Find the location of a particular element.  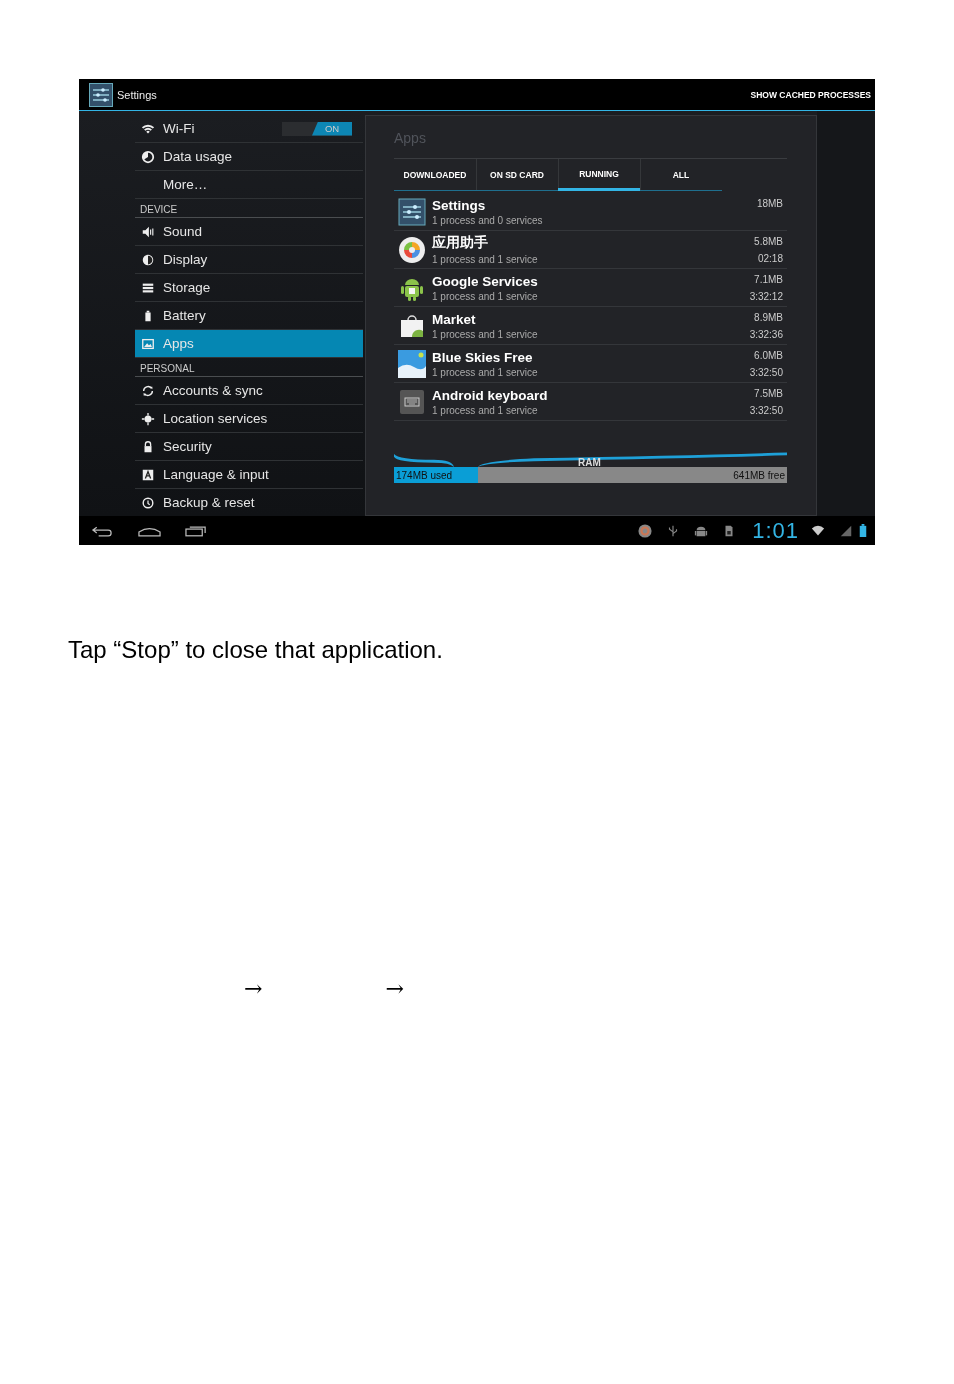

section-header: DEVICE is located at coordinates (249, 208).